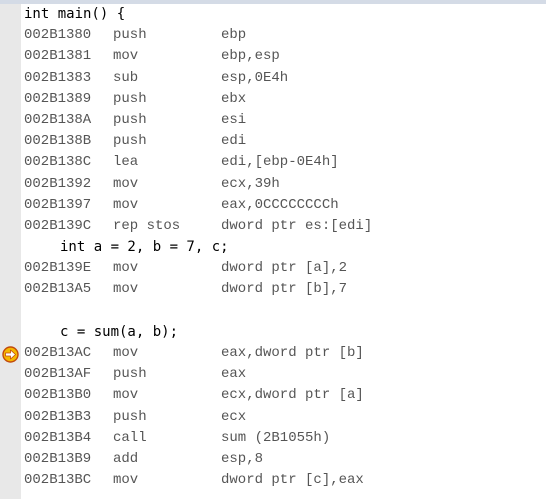  I want to click on asm-line: 002B1392 mov ecx,39h, so click(285, 184).